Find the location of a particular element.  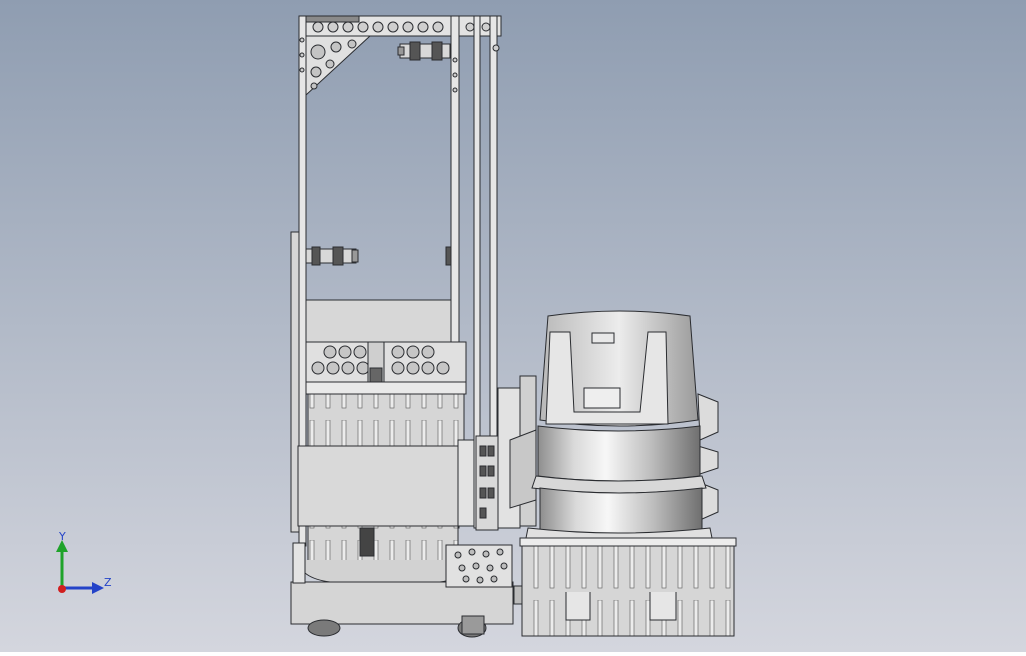

lower-latch is located at coordinates (367, 542).